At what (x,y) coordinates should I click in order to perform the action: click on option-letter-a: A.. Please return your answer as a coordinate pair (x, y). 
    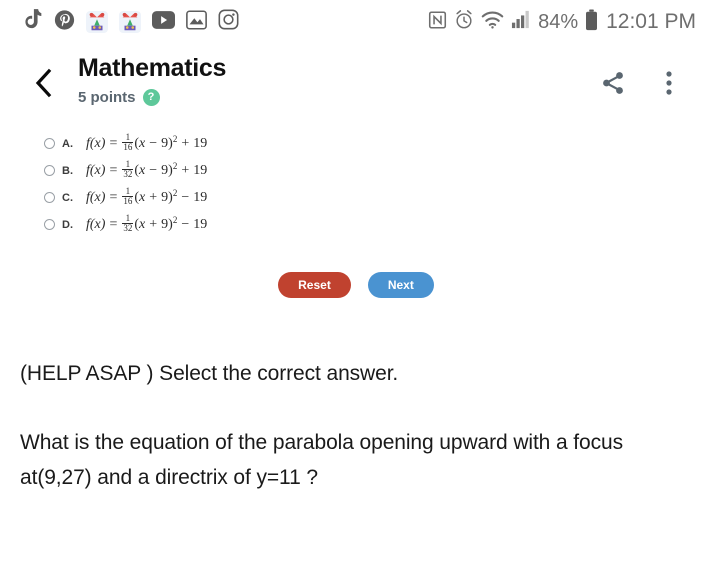
    Looking at the image, I should click on (67, 143).